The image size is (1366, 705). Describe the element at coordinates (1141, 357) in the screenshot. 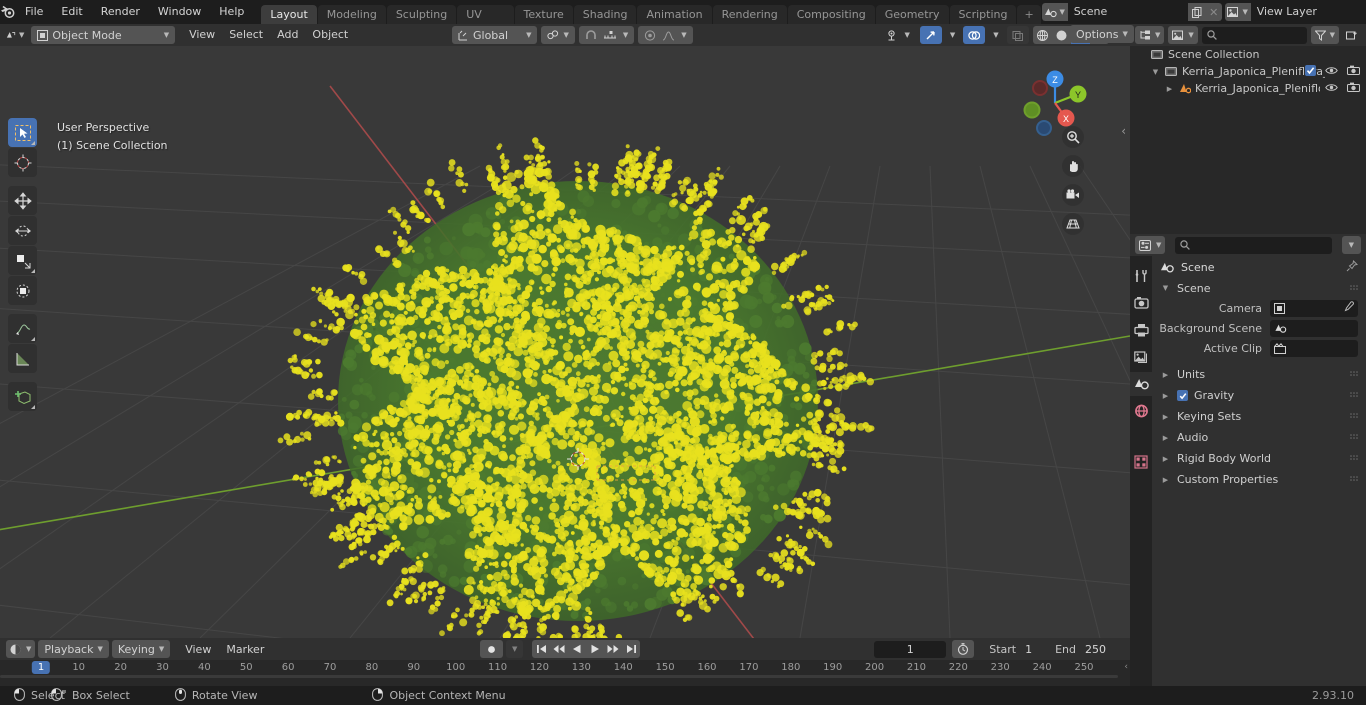

I see `properties-tab-view-layer` at that location.